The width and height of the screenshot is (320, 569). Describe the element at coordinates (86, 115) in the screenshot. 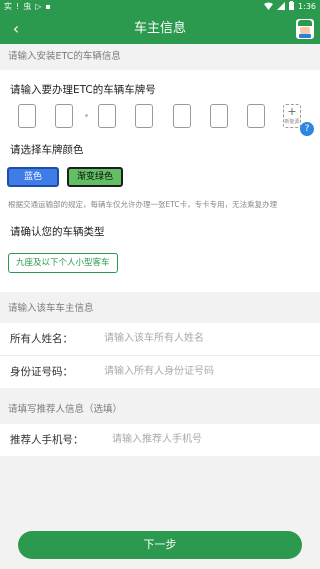

I see `plate-separator-dot` at that location.